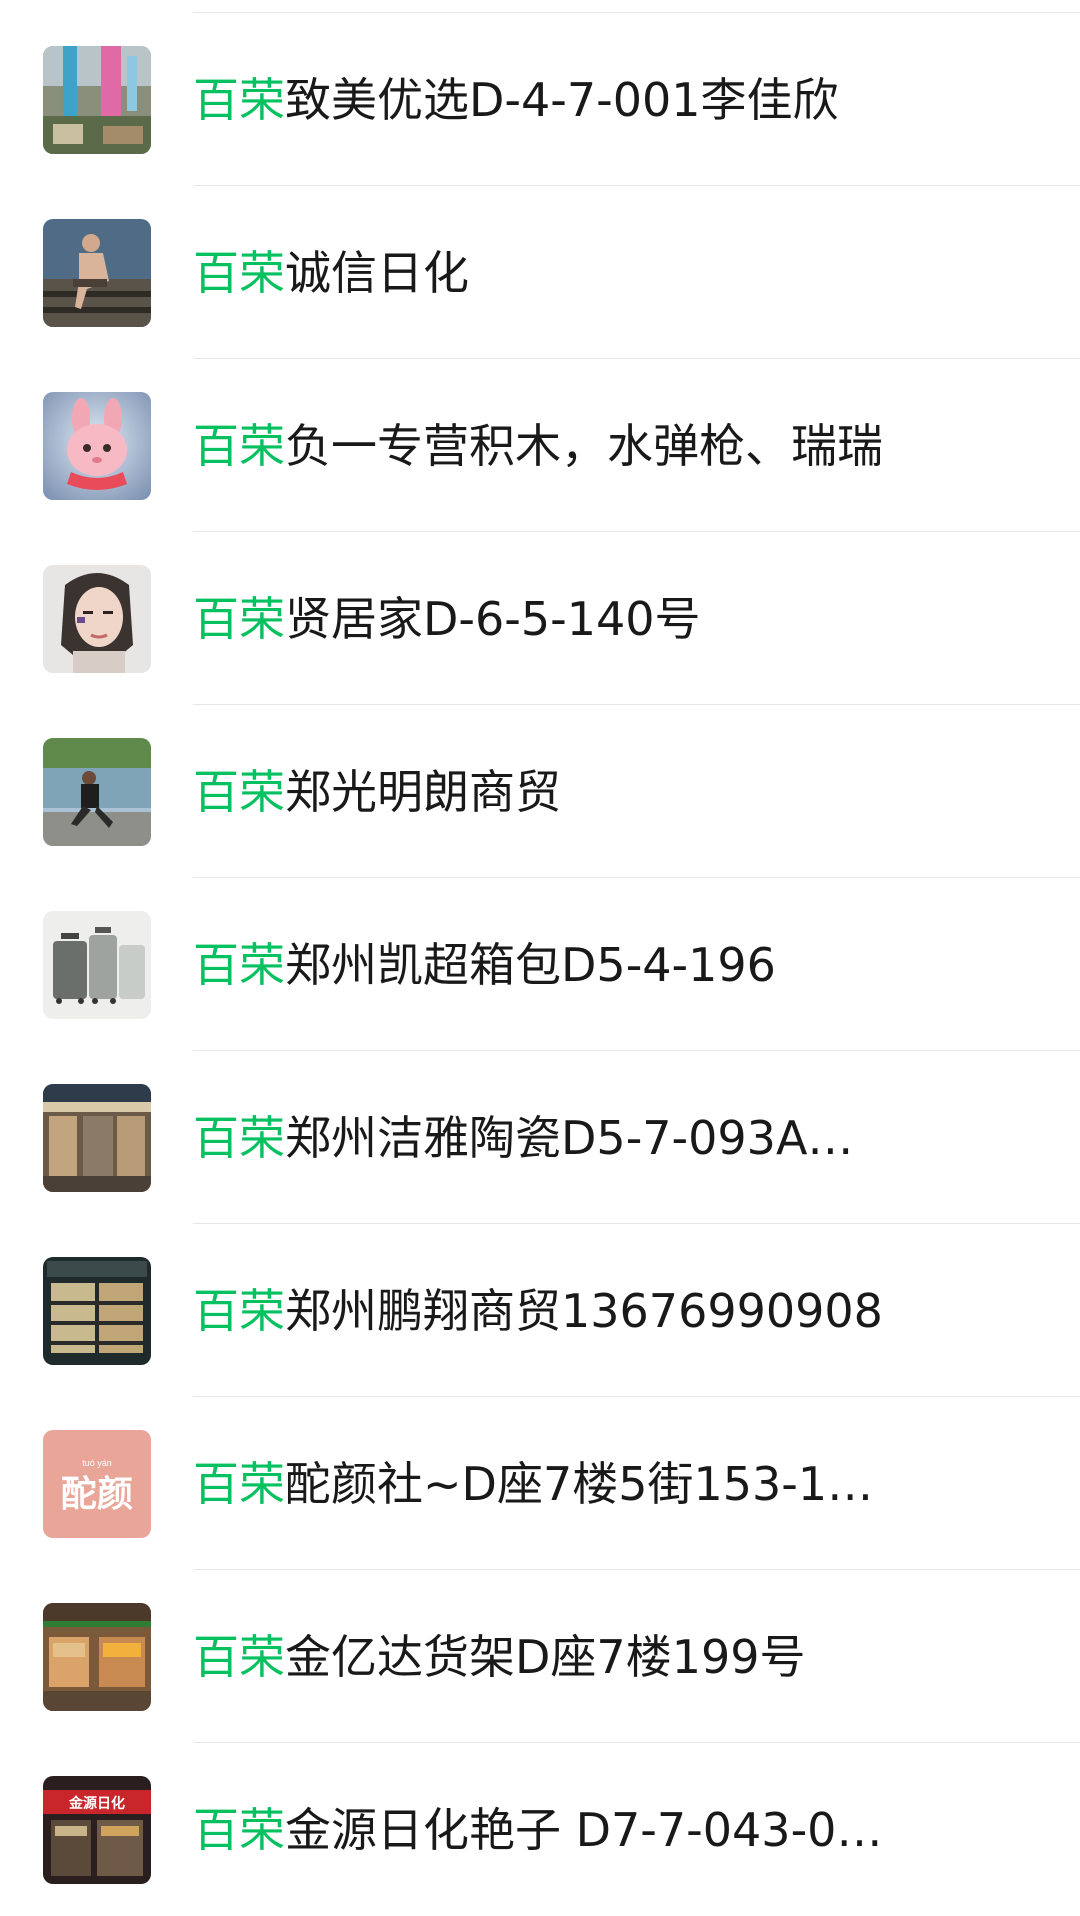  I want to click on contact-name: 百荣金源日化艳子 D7-7-043-046, so click(543, 1830).